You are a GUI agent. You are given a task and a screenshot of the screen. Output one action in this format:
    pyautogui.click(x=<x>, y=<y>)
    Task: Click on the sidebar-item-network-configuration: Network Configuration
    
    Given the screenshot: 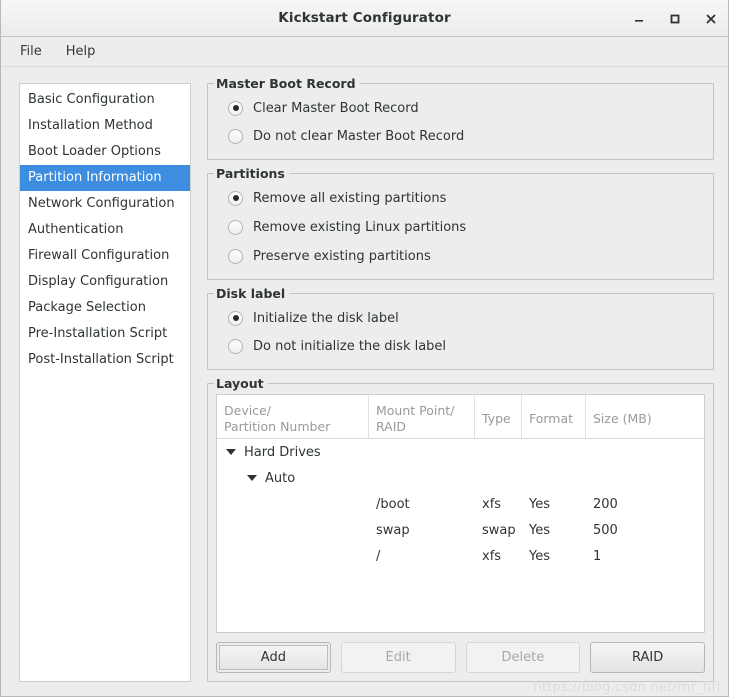 What is the action you would take?
    pyautogui.click(x=105, y=204)
    